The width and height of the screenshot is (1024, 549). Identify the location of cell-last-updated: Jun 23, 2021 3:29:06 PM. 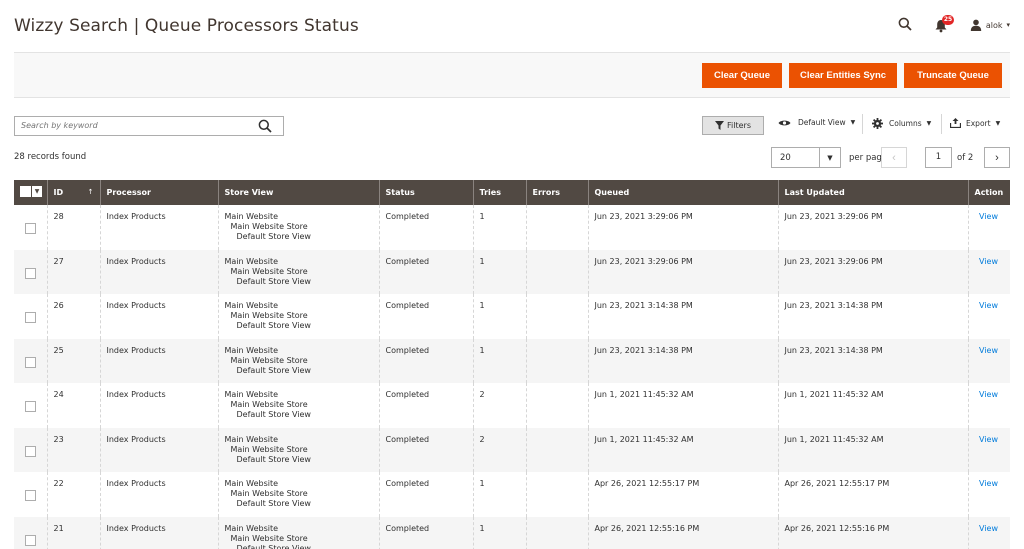
(872, 271).